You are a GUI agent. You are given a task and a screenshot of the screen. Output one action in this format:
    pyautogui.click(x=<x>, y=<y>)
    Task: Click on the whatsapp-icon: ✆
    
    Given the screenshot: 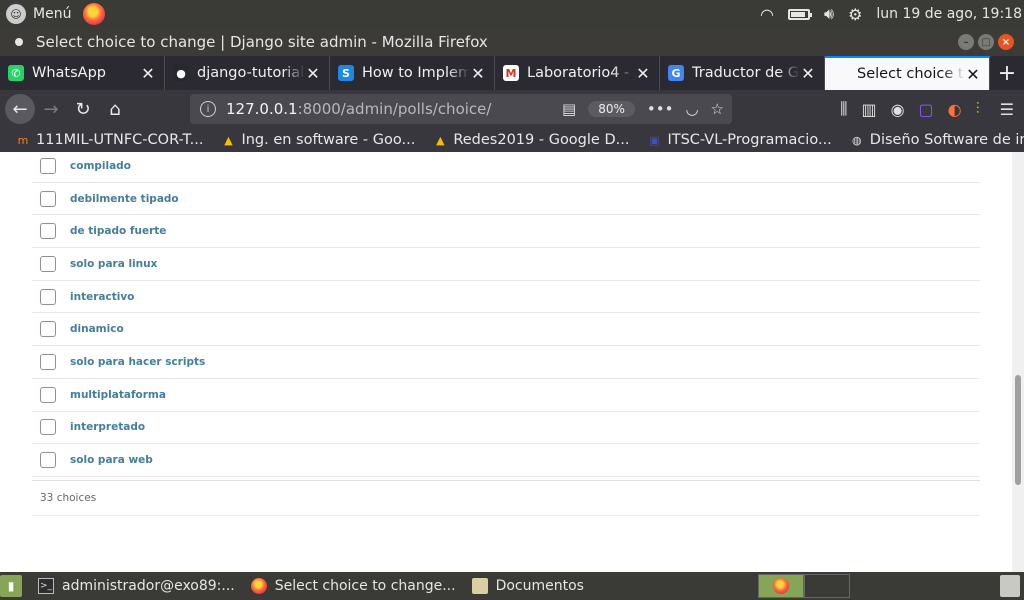 What is the action you would take?
    pyautogui.click(x=16, y=73)
    